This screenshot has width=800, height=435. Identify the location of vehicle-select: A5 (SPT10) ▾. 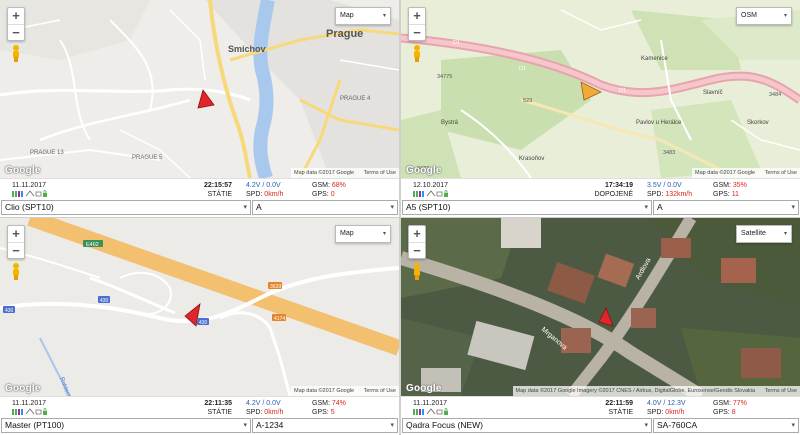
(527, 207).